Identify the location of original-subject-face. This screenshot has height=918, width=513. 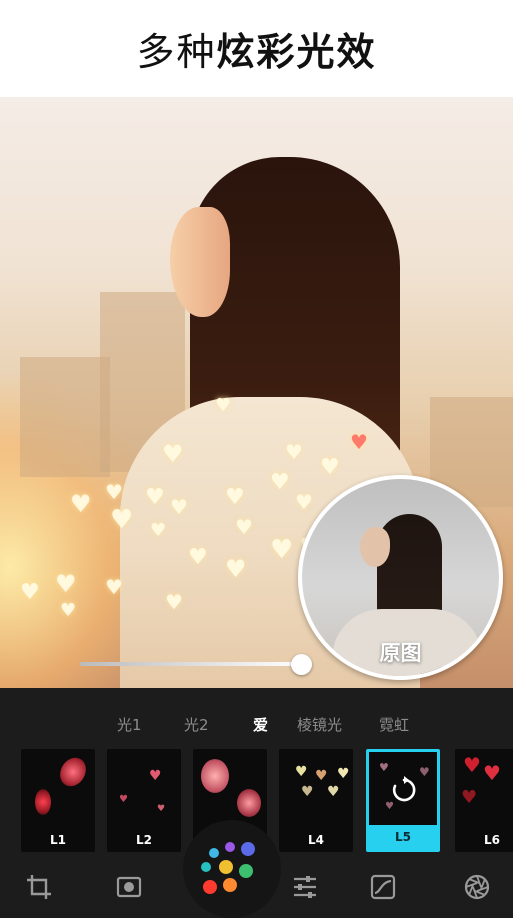
(375, 547).